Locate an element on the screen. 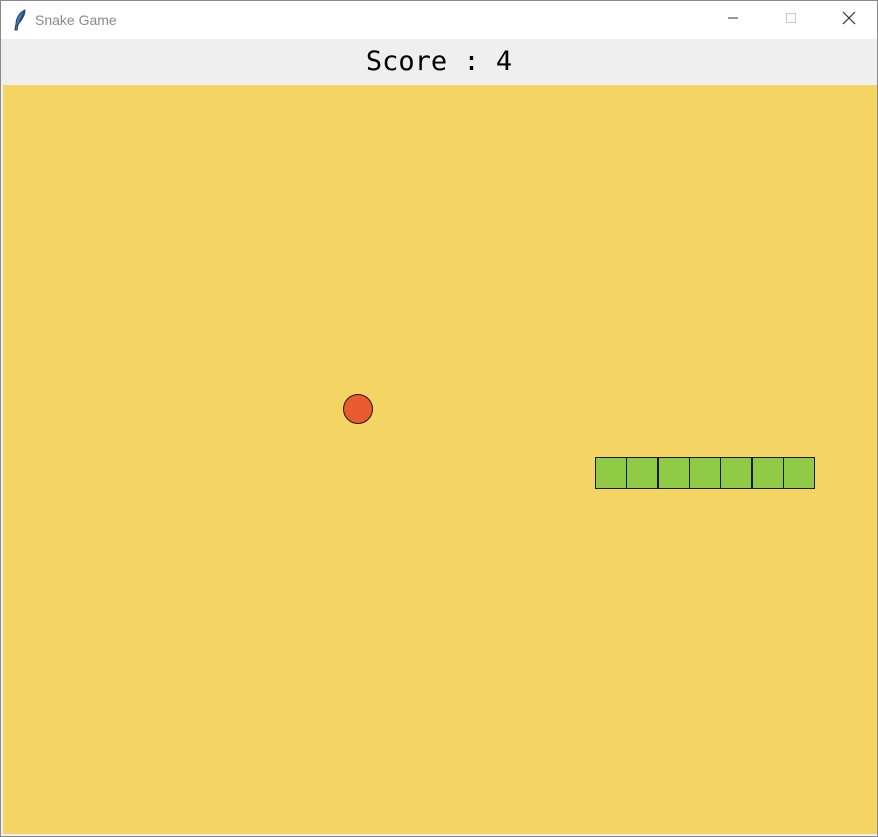 The image size is (878, 837). score-label: Score : 4 is located at coordinates (439, 61).